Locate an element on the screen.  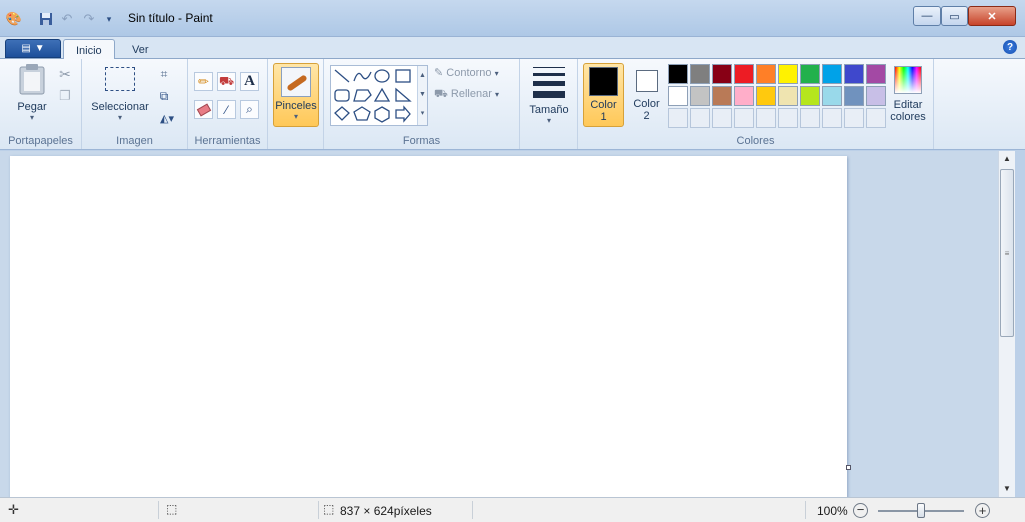
shapes-gallery-icons is located at coordinates (373, 96).